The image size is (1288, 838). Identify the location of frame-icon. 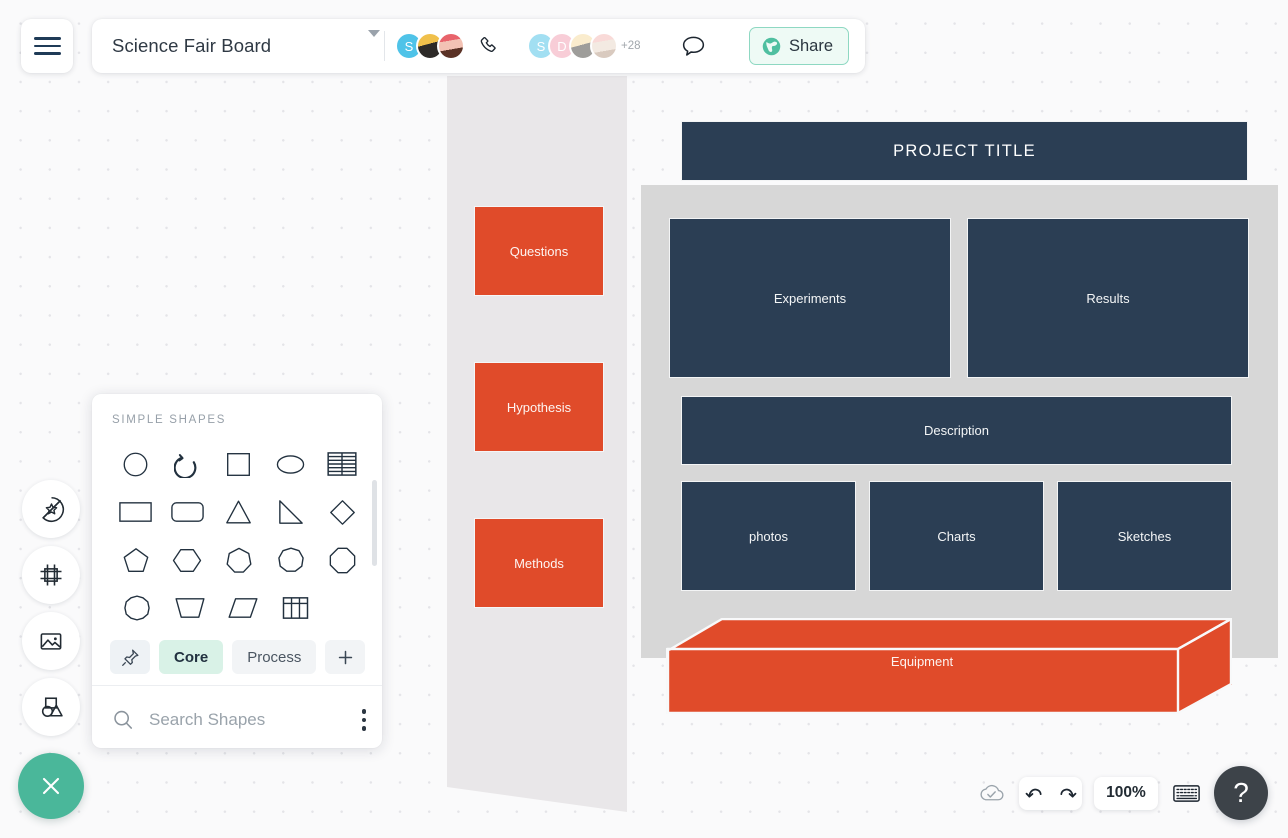
(51, 575).